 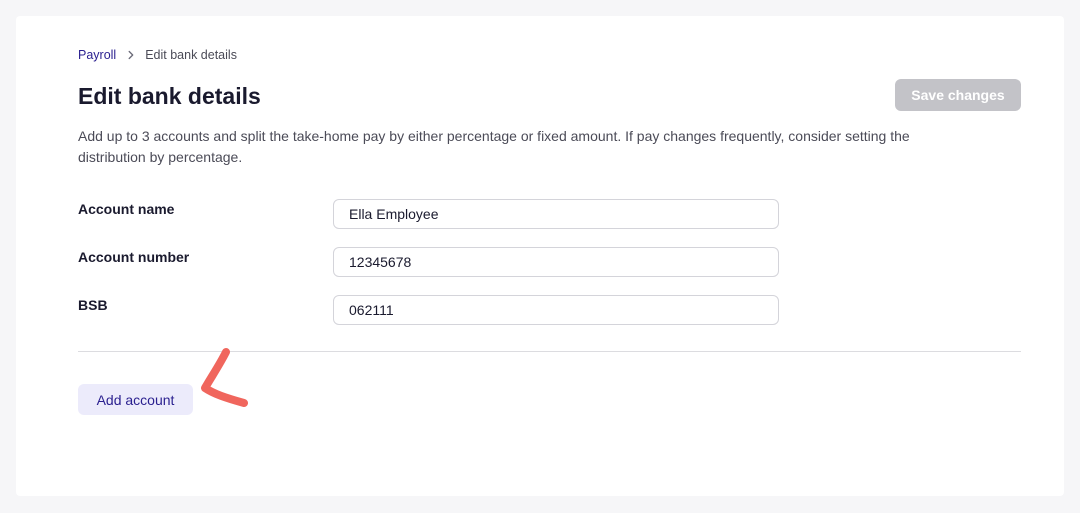 I want to click on account-number-label: Account number, so click(x=134, y=257).